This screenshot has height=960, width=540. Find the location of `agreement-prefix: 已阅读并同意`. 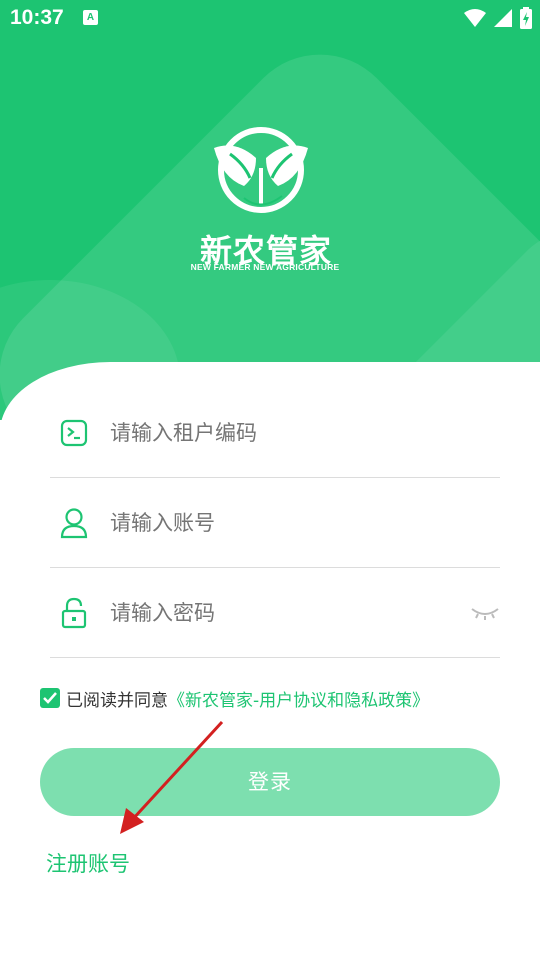

agreement-prefix: 已阅读并同意 is located at coordinates (117, 700).